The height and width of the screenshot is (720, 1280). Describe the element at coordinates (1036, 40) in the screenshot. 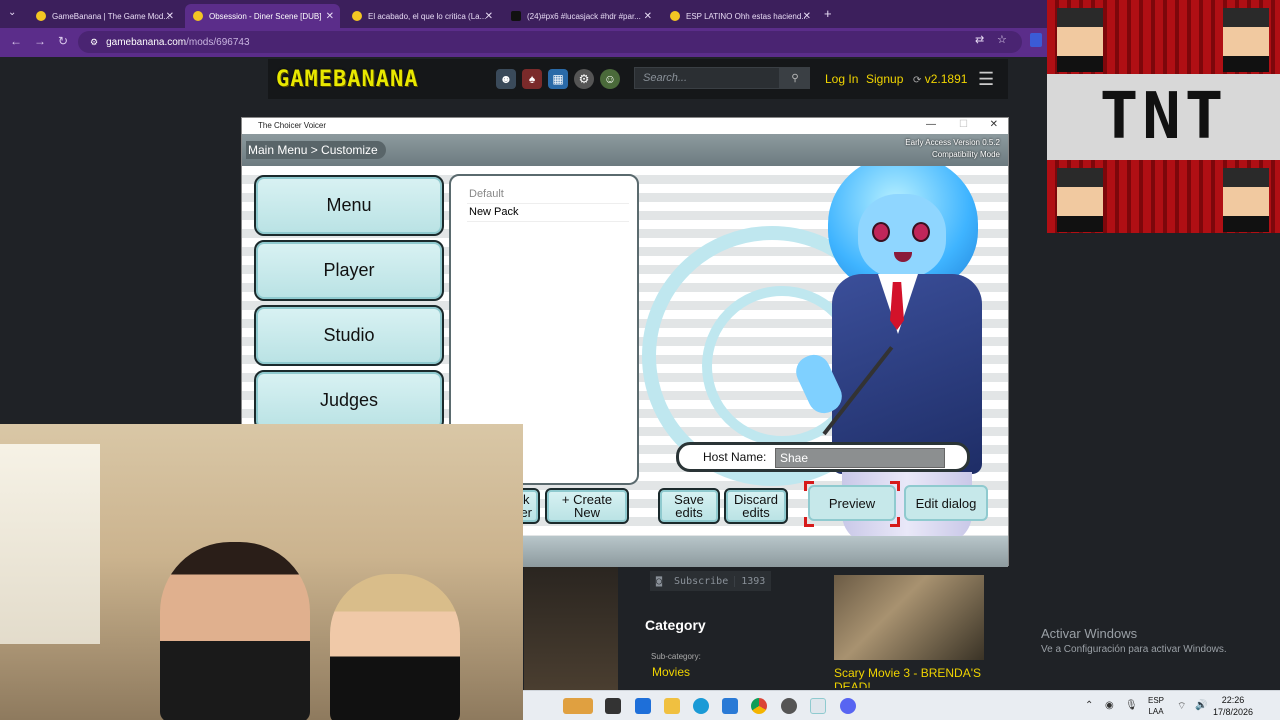

I see `extension-icon` at that location.